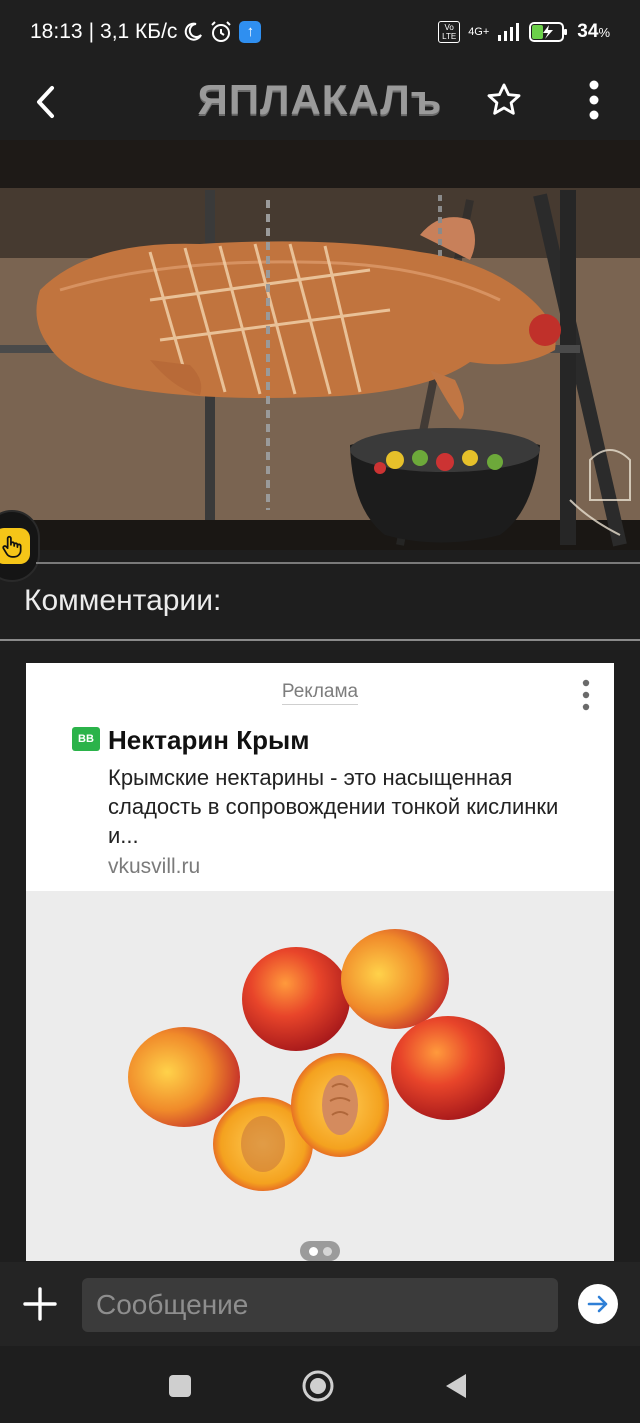 Image resolution: width=640 pixels, height=1423 pixels. I want to click on network-type: 4G+, so click(479, 31).